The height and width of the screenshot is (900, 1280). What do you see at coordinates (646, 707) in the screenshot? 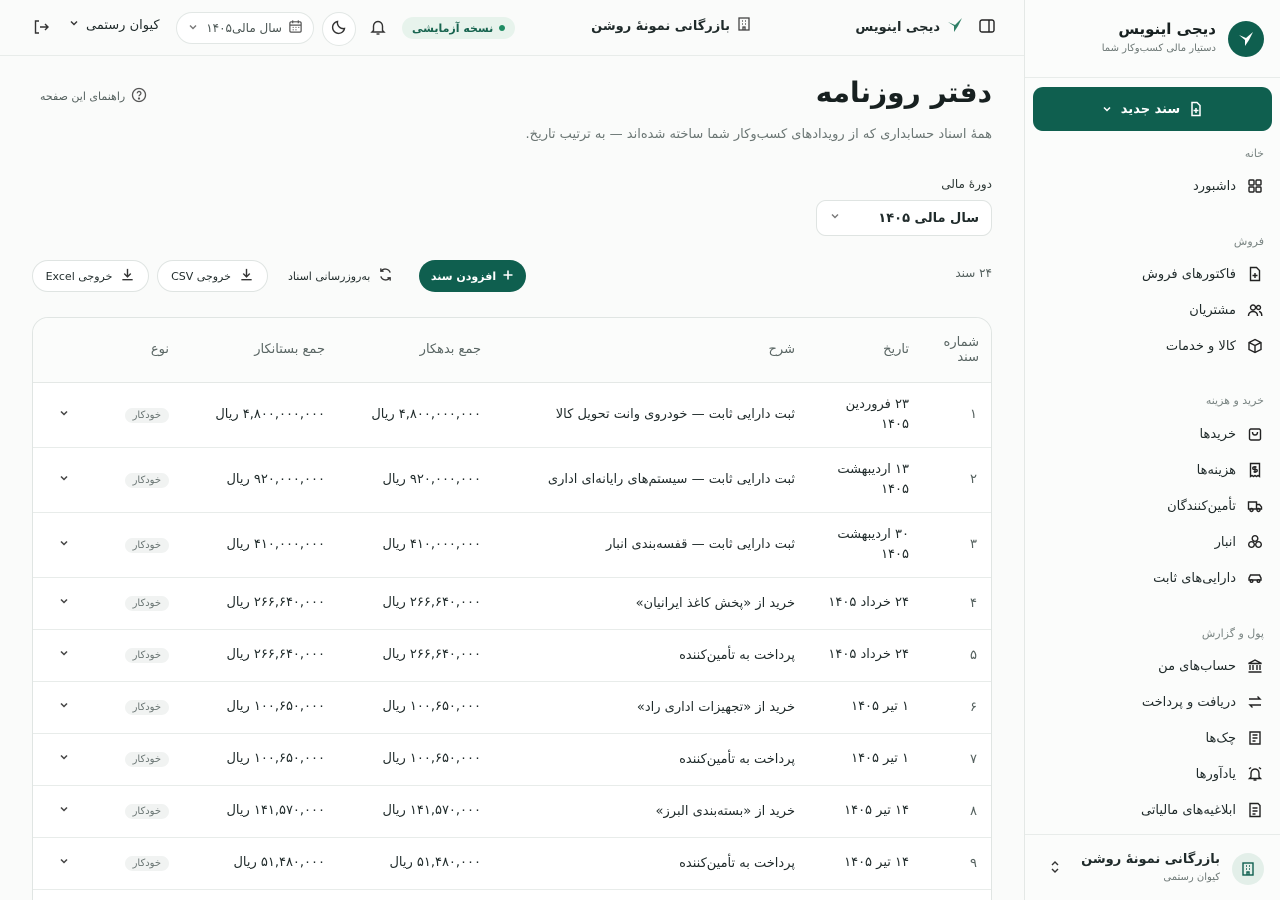
I see `cell-description: خرید از «تجهیزات اداری راد»` at bounding box center [646, 707].